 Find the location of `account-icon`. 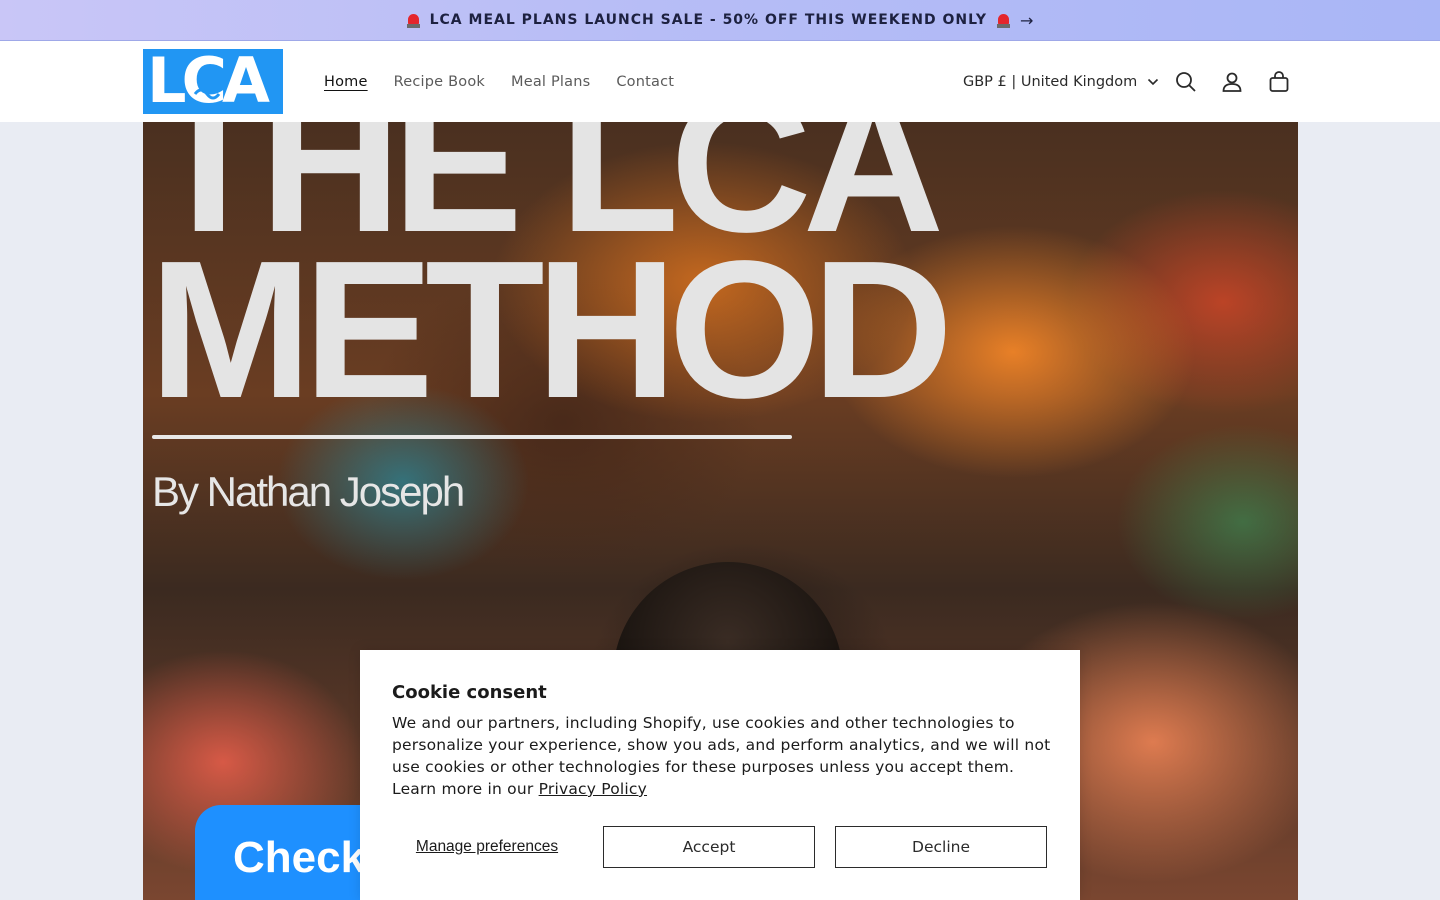

account-icon is located at coordinates (1232, 82).